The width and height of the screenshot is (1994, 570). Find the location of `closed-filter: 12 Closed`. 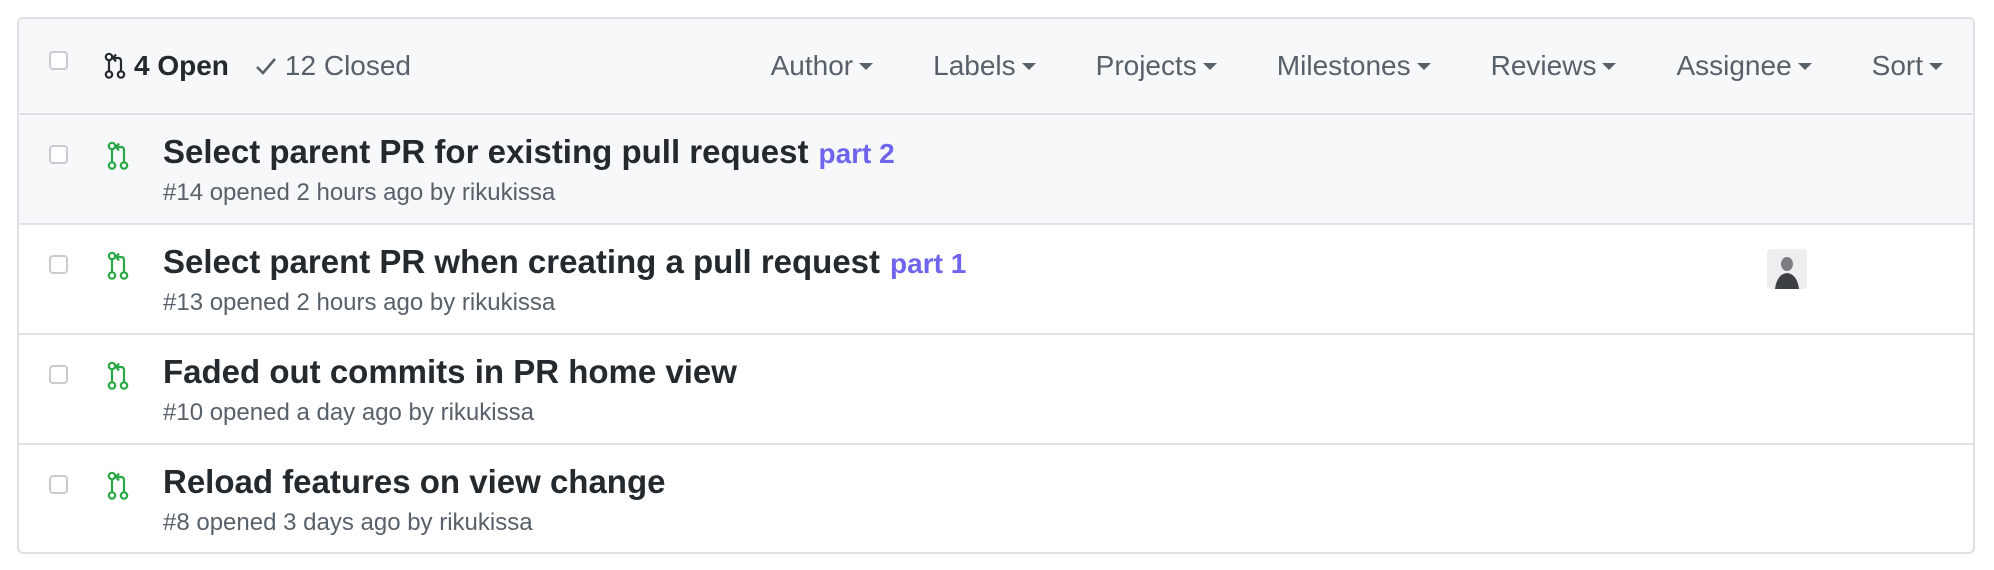

closed-filter: 12 Closed is located at coordinates (333, 66).